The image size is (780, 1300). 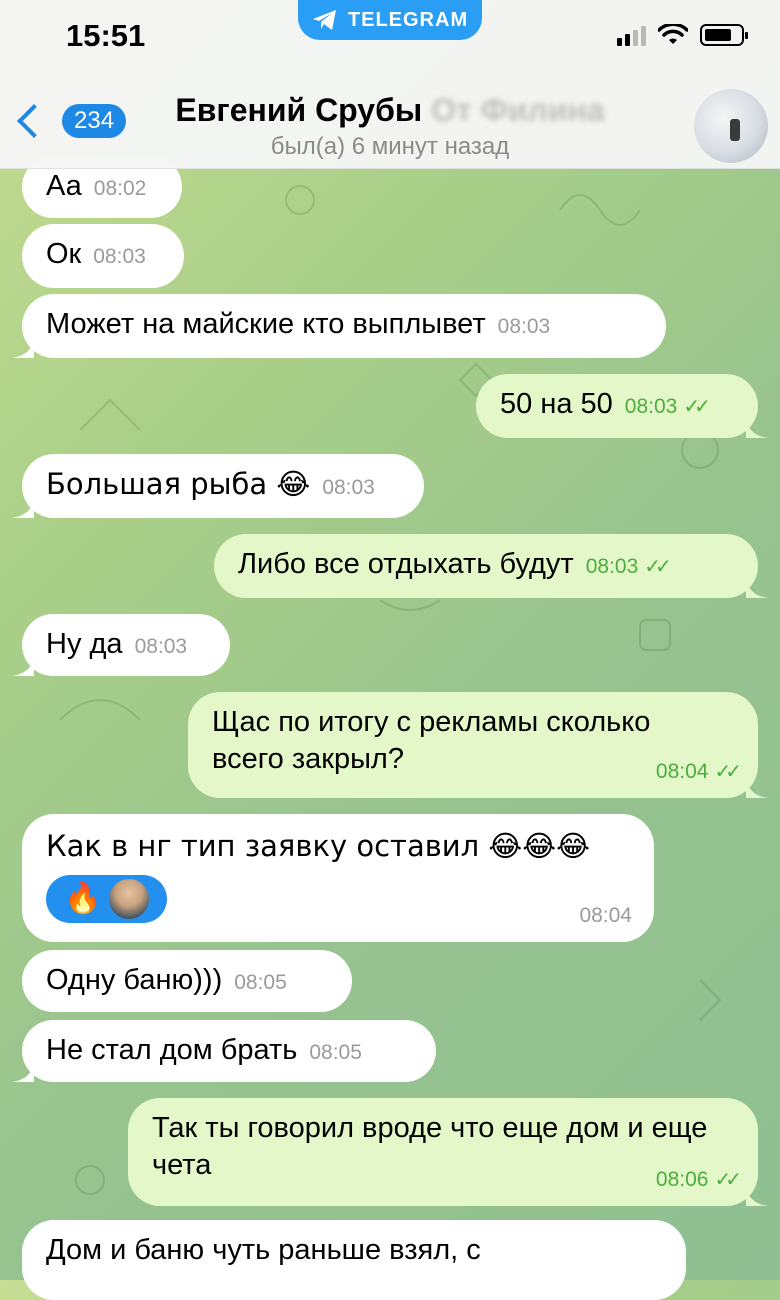 I want to click on message-text: 50 на 50, so click(x=556, y=404).